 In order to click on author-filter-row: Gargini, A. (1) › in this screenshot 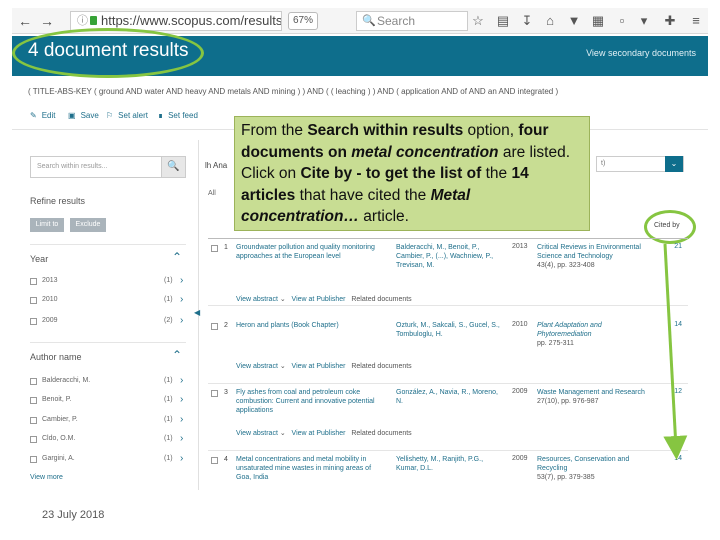, I will do `click(108, 460)`.